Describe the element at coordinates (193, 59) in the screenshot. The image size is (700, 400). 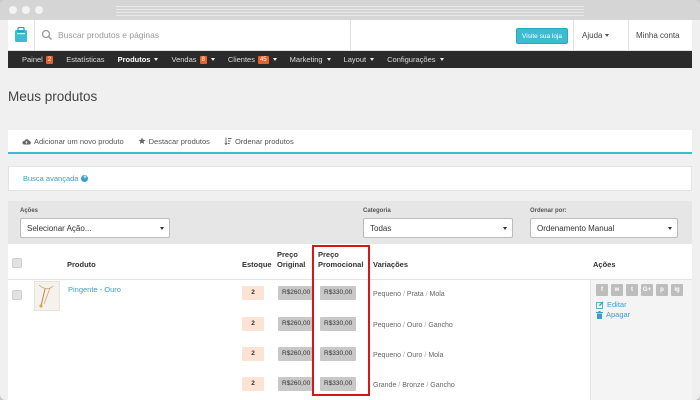
I see `nav-item-vendas: Vendas 8` at that location.